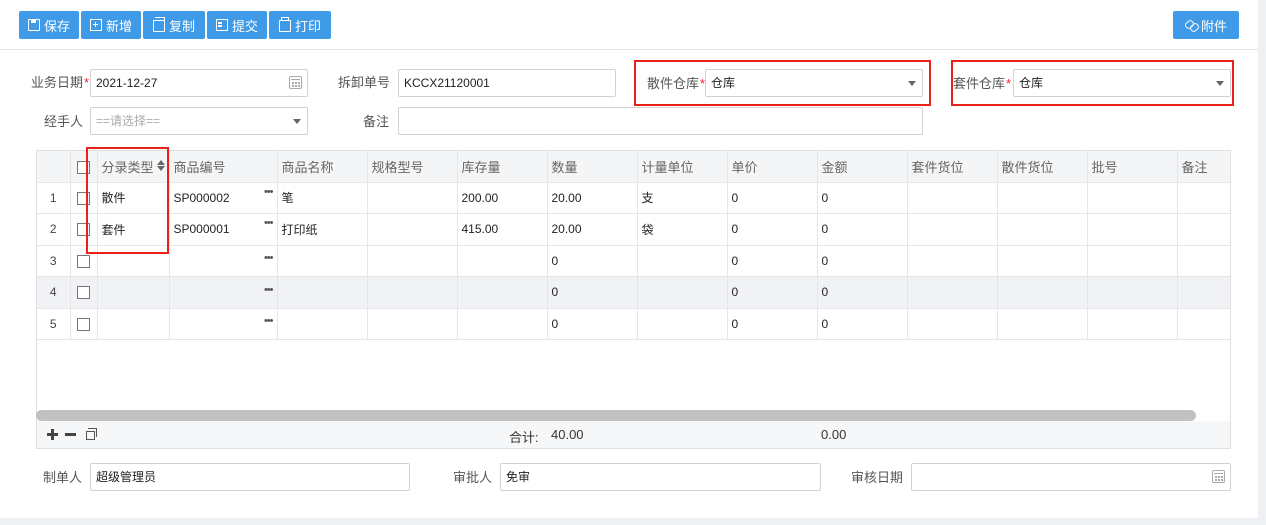 The height and width of the screenshot is (525, 1266). I want to click on biz-date-input: 2021-12-27, so click(199, 83).